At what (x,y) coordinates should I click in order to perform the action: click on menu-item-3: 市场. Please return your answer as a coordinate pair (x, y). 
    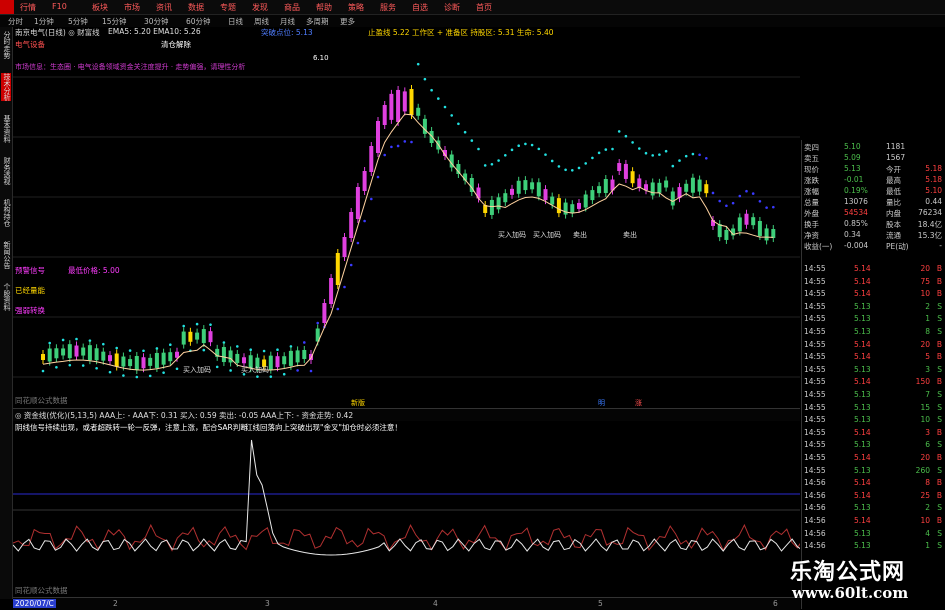
    Looking at the image, I should click on (132, 7).